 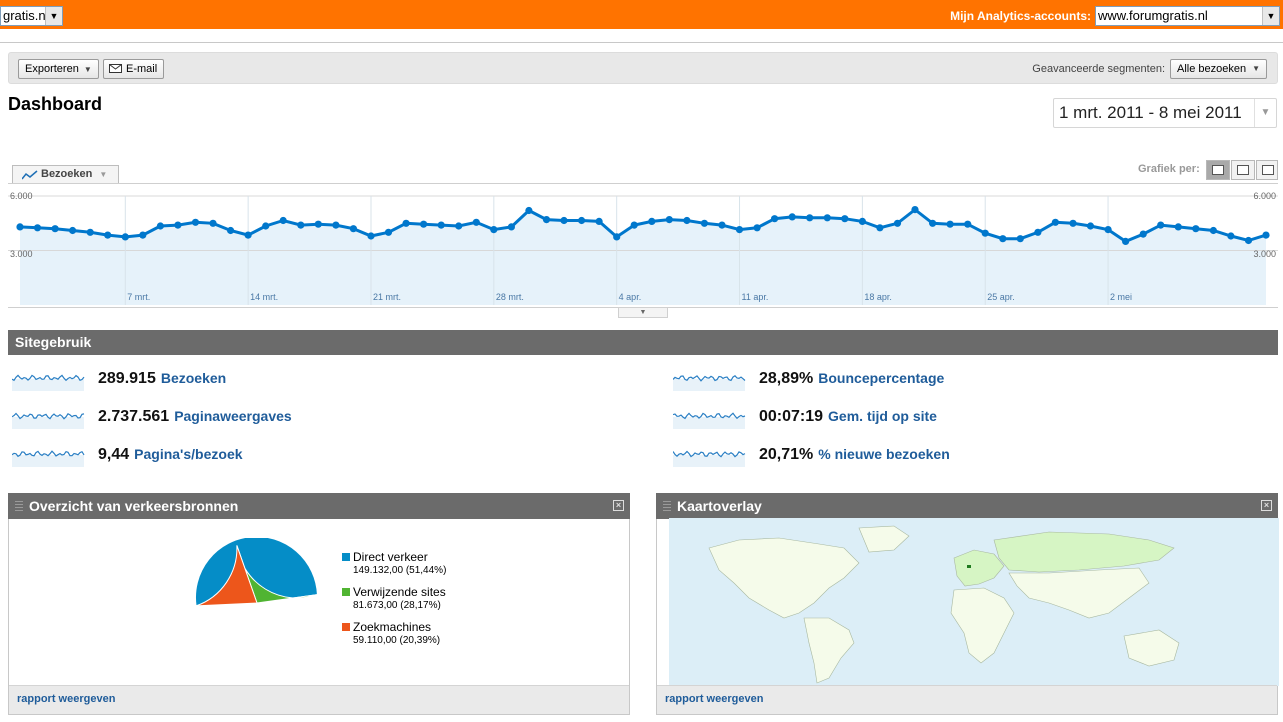 I want to click on accounts-select: www.forumgratis.nl ▼, so click(x=1187, y=16).